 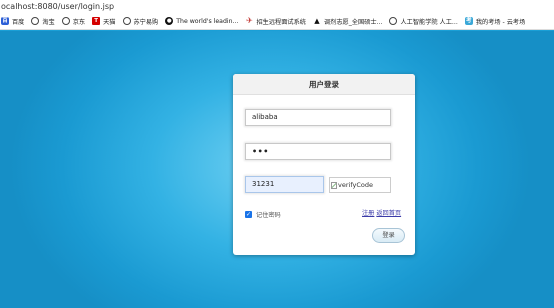 What do you see at coordinates (146, 22) in the screenshot?
I see `bookmark-label: 苏宁易购` at bounding box center [146, 22].